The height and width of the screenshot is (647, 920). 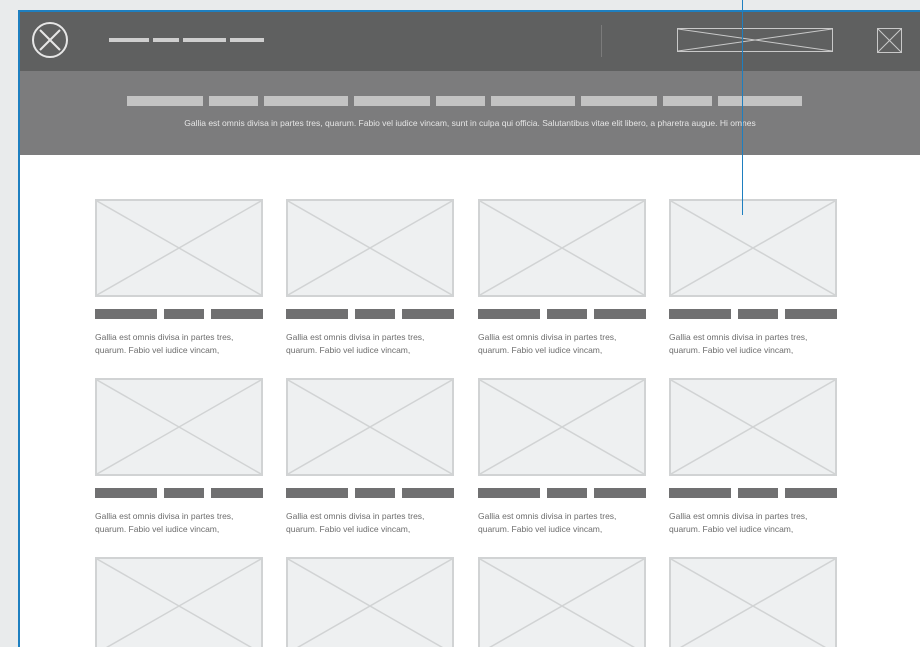 What do you see at coordinates (470, 41) in the screenshot?
I see `top-navigation-bar` at bounding box center [470, 41].